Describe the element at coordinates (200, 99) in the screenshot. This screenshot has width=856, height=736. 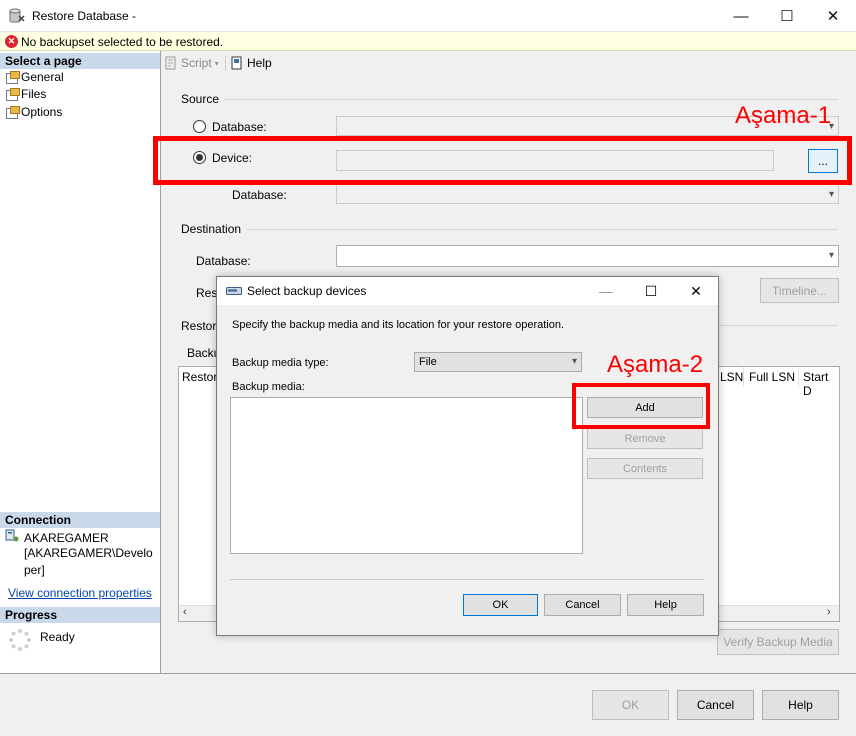
I see `source-label: Source` at that location.